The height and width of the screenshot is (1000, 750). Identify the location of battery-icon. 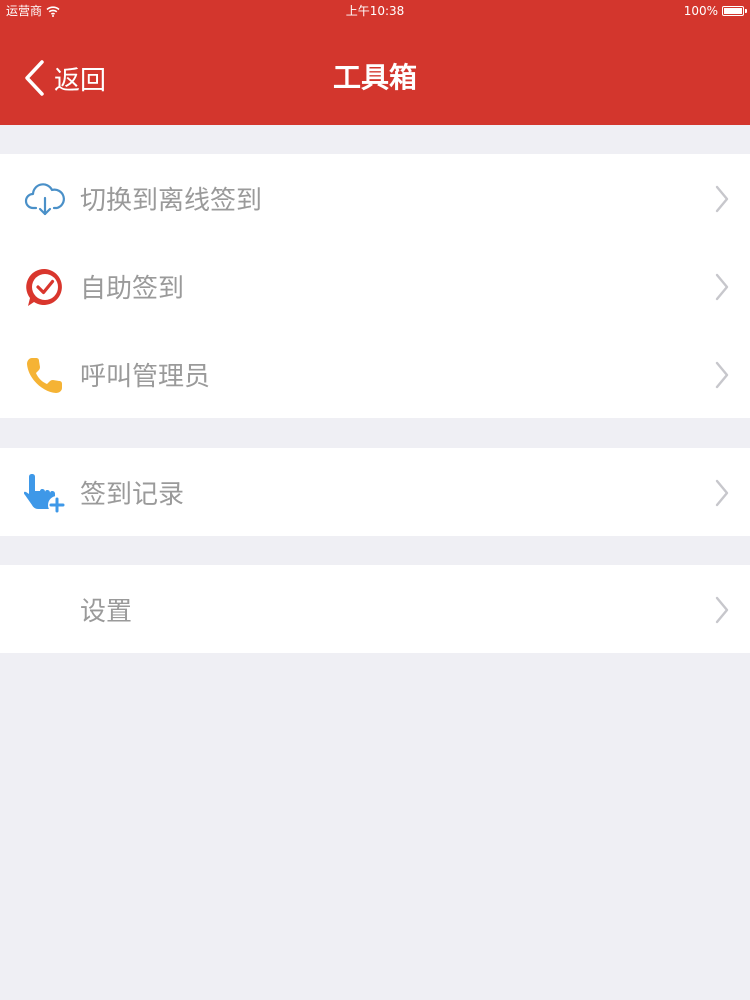
(734, 11).